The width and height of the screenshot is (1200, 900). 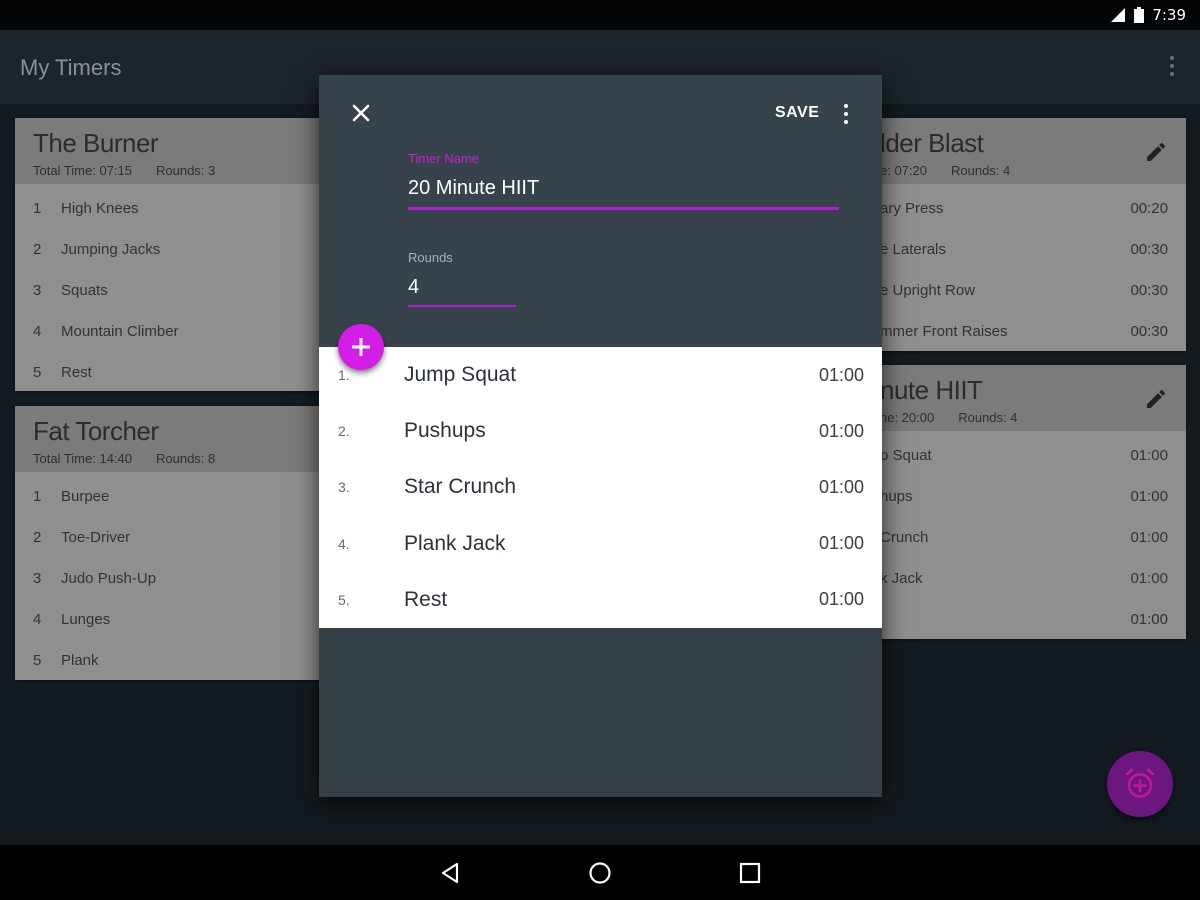 I want to click on add-timer-button, so click(x=1140, y=784).